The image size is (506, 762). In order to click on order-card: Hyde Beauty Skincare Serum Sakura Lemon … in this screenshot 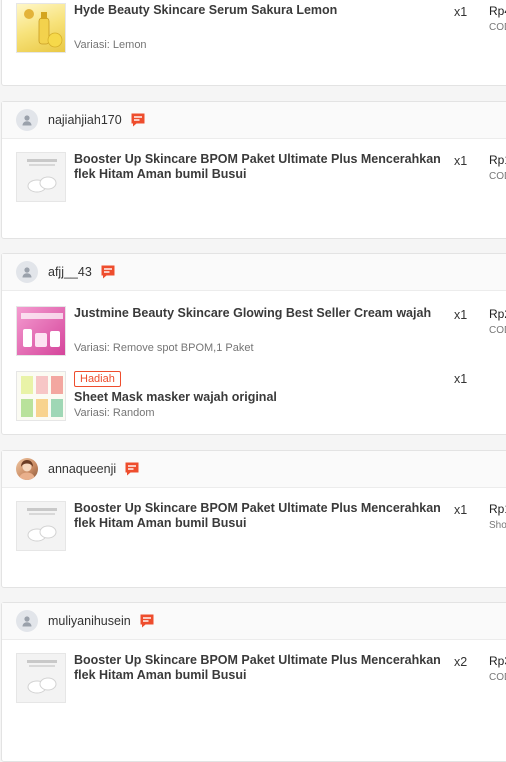, I will do `click(253, 43)`.